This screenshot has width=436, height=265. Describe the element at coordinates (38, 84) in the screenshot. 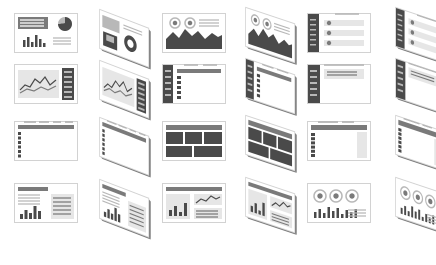

I see `chart-panel` at that location.